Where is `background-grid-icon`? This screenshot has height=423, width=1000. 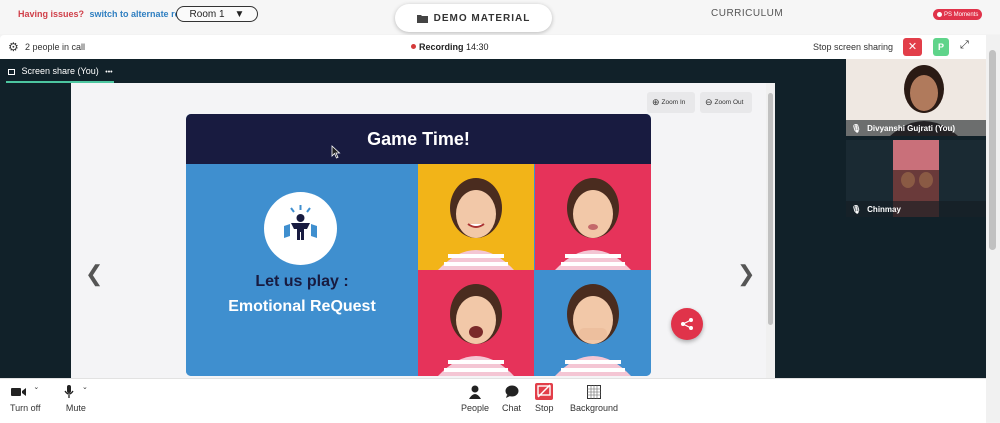 background-grid-icon is located at coordinates (594, 391).